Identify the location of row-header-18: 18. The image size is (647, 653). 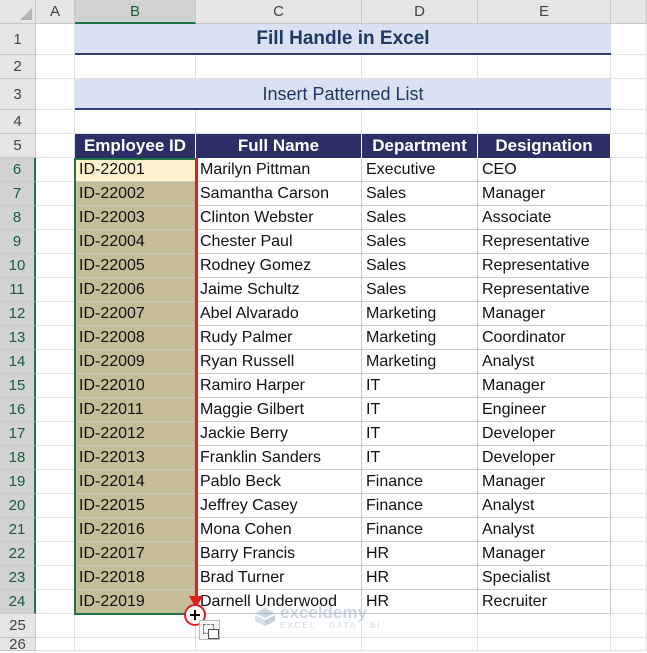
(18, 458).